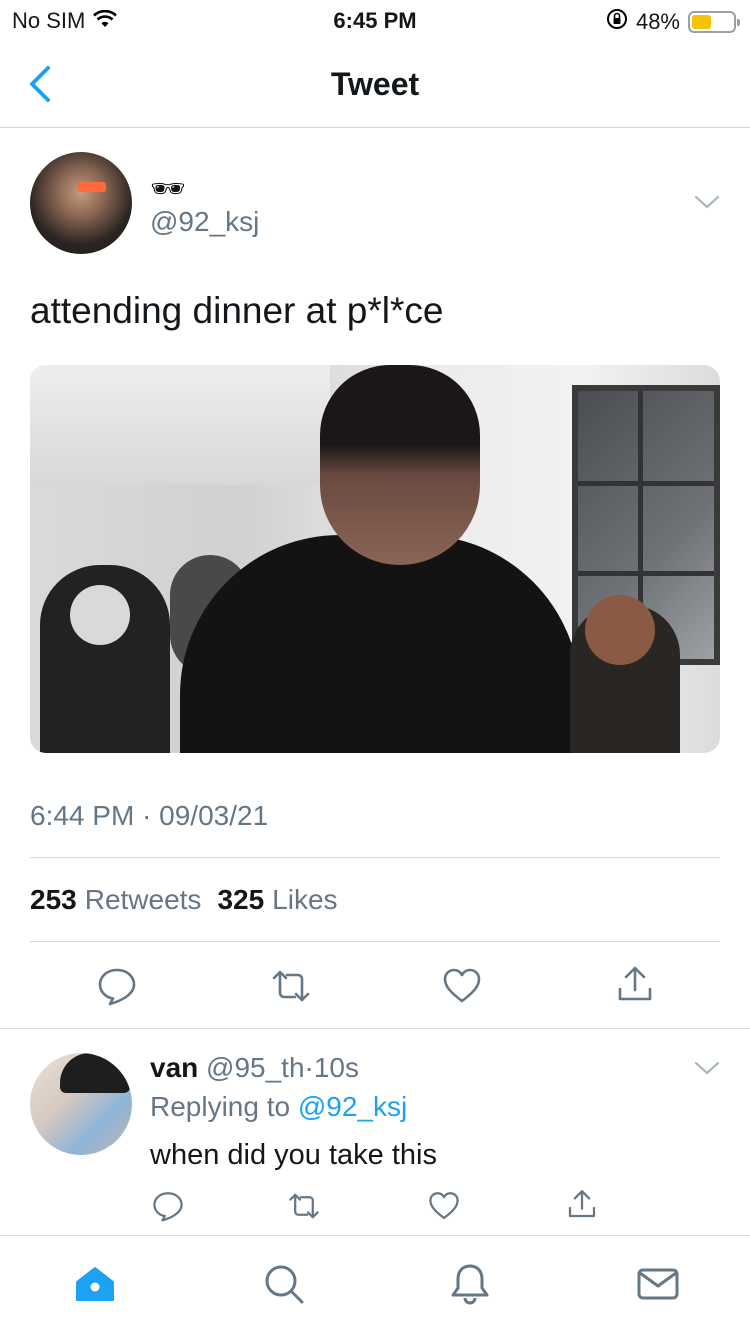 This screenshot has width=750, height=1334. Describe the element at coordinates (92, 187) in the screenshot. I see `avatar-sunglasses` at that location.